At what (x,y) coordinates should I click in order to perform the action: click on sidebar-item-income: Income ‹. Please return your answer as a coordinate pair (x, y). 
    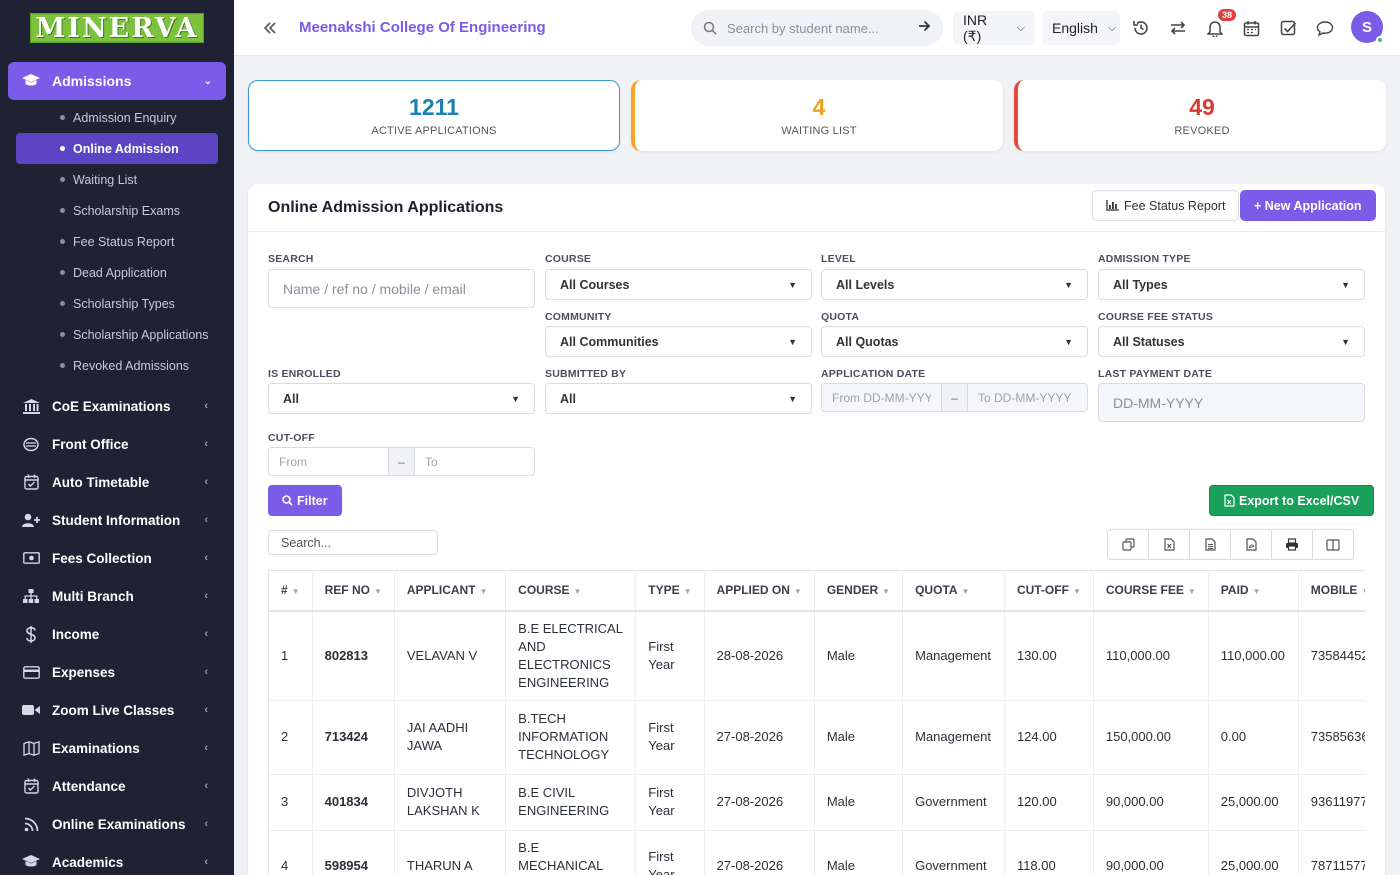
    Looking at the image, I should click on (117, 634).